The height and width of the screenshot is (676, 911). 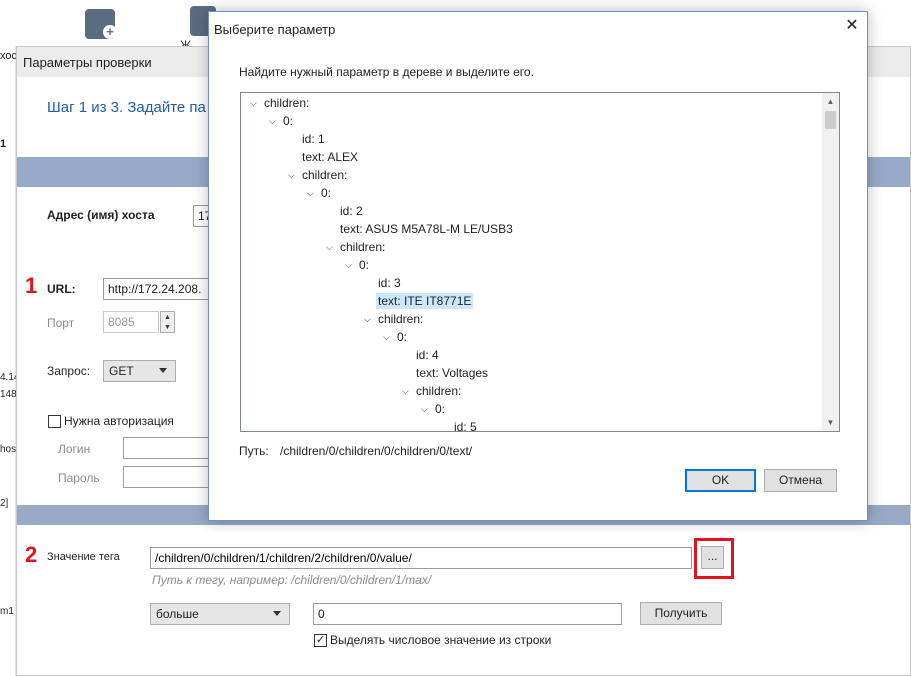 I want to click on scroll-up-icon: ▲, so click(x=830, y=101).